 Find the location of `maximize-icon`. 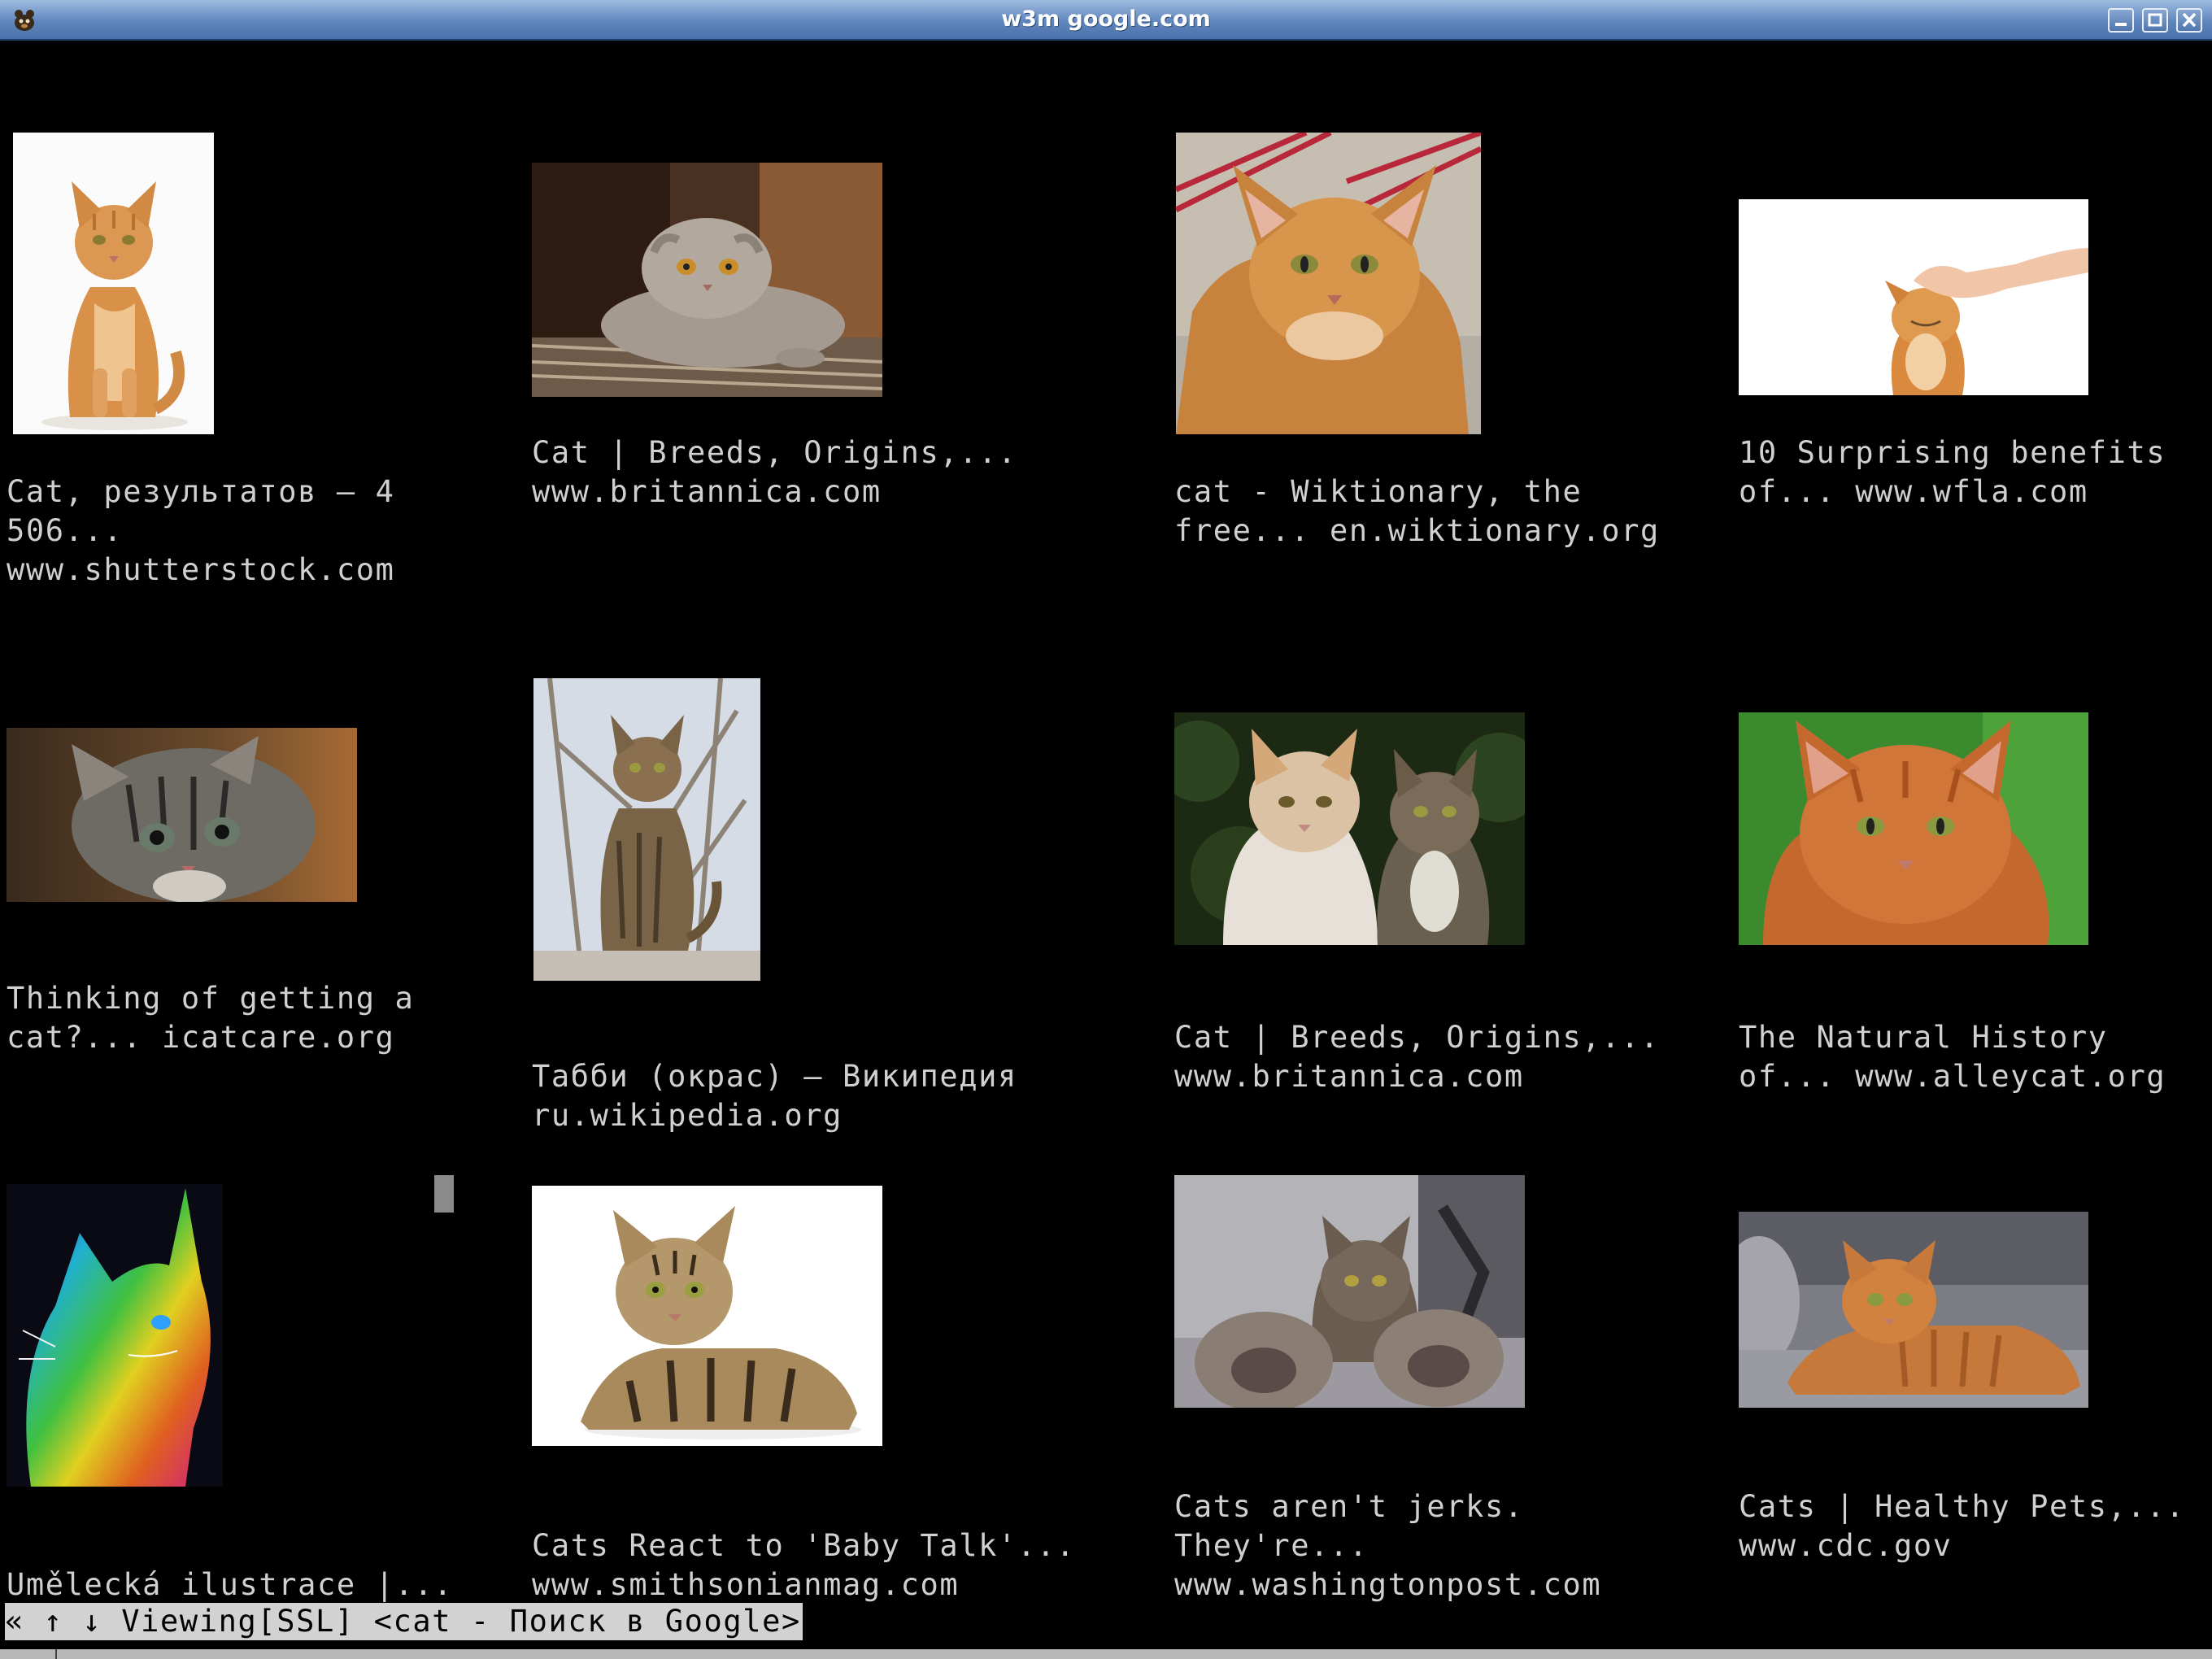

maximize-icon is located at coordinates (2155, 20).